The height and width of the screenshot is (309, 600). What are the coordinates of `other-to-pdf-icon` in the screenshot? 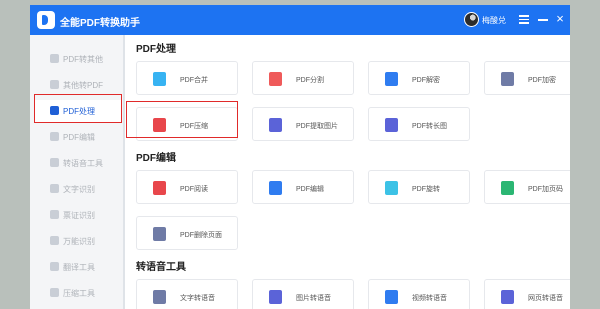 It's located at (54, 84).